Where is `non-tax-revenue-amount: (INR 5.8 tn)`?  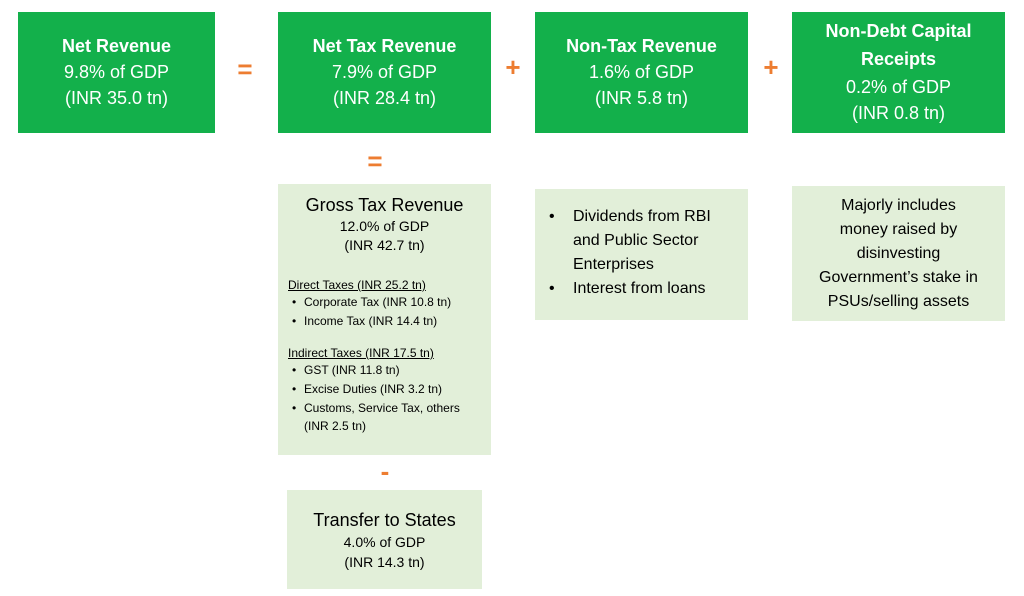
non-tax-revenue-amount: (INR 5.8 tn) is located at coordinates (641, 98).